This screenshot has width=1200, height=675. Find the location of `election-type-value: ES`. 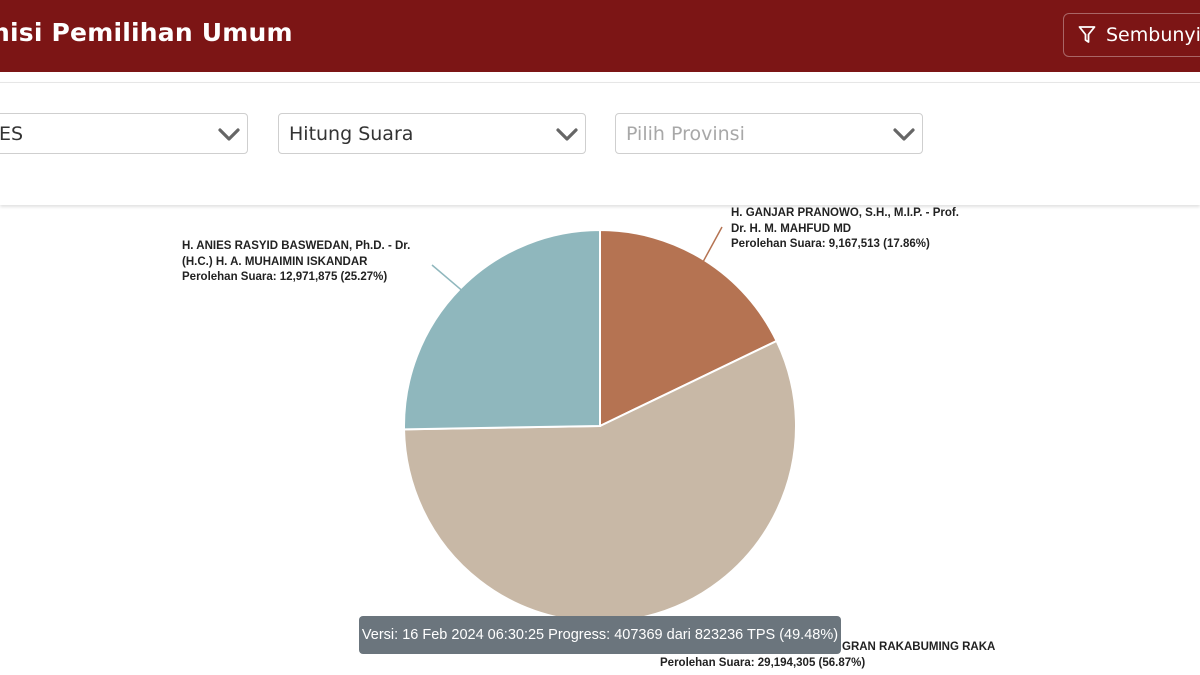

election-type-value: ES is located at coordinates (12, 133).